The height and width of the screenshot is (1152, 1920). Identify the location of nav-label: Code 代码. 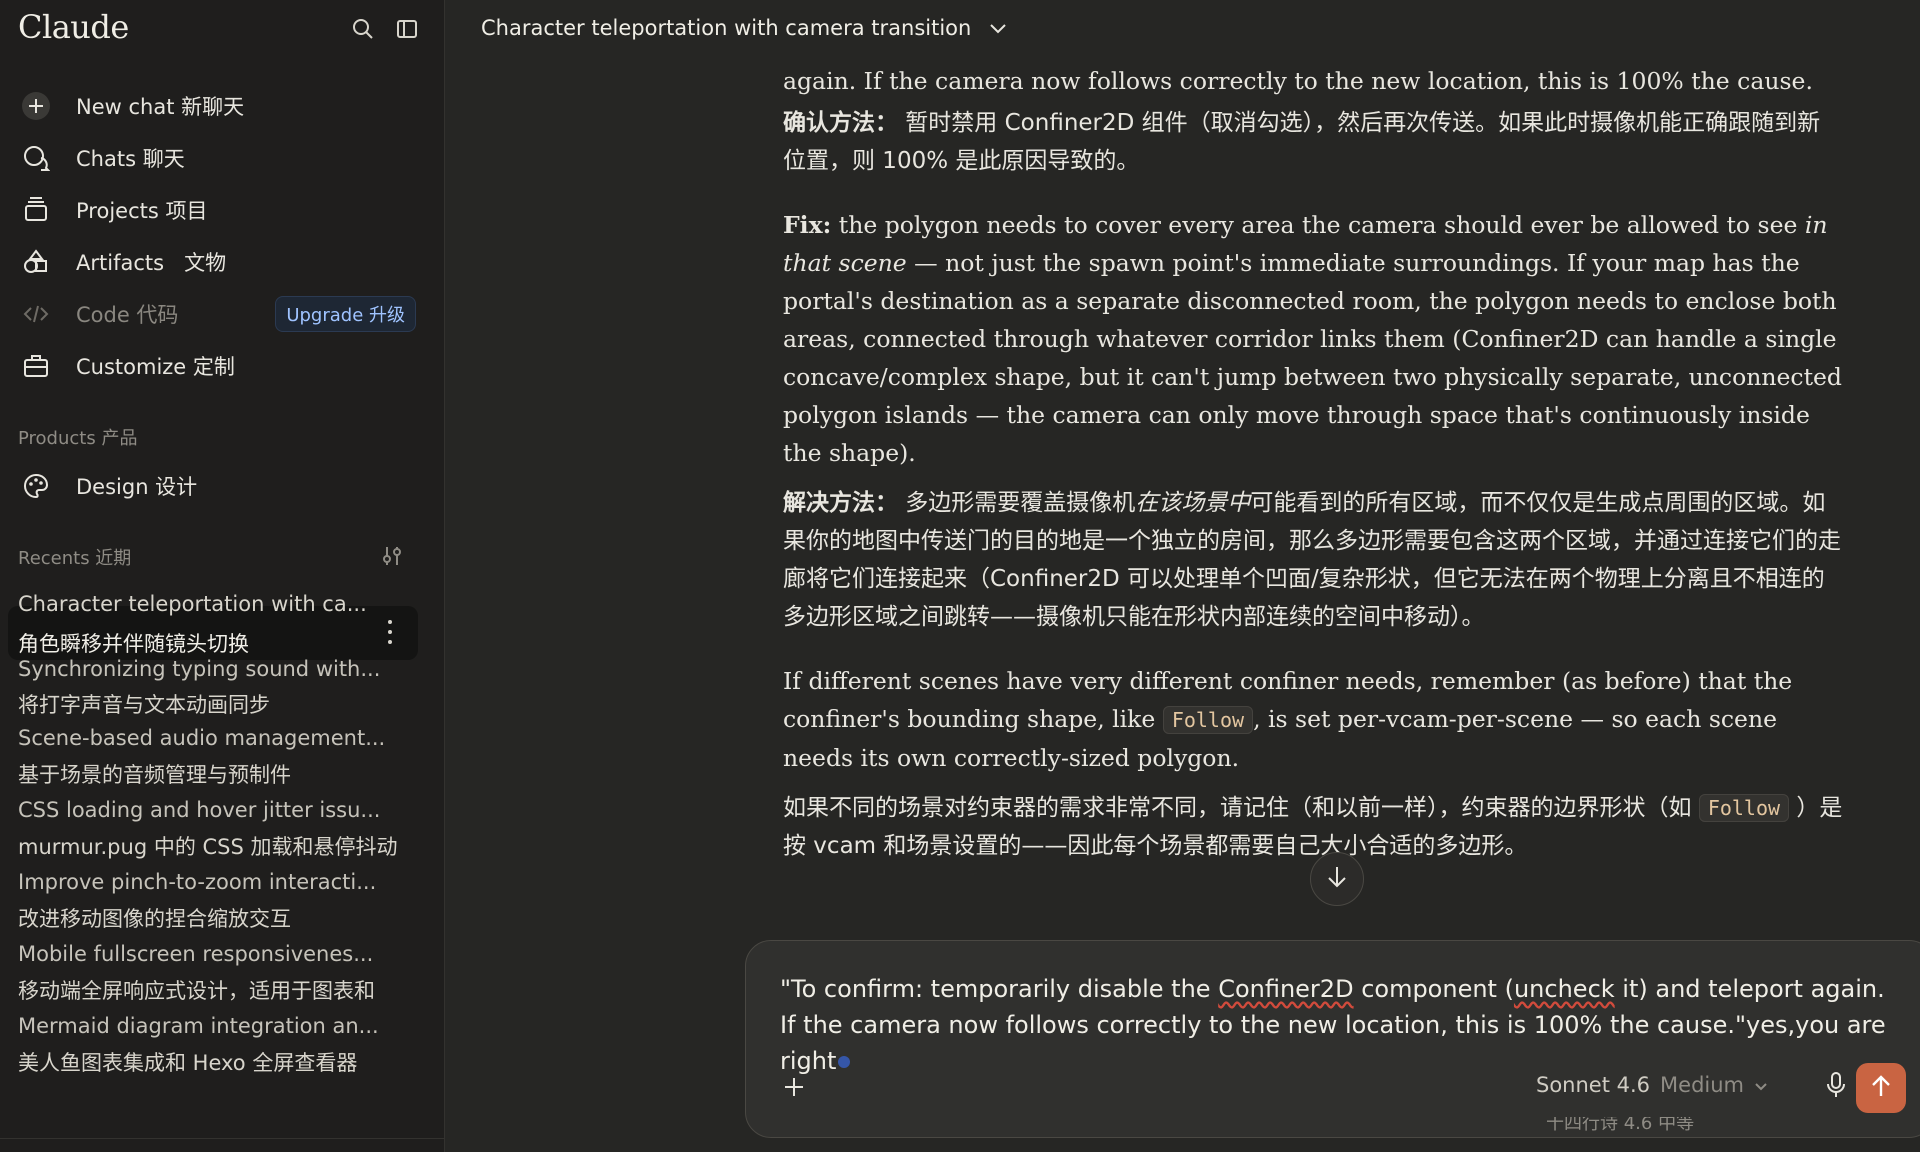
(127, 315).